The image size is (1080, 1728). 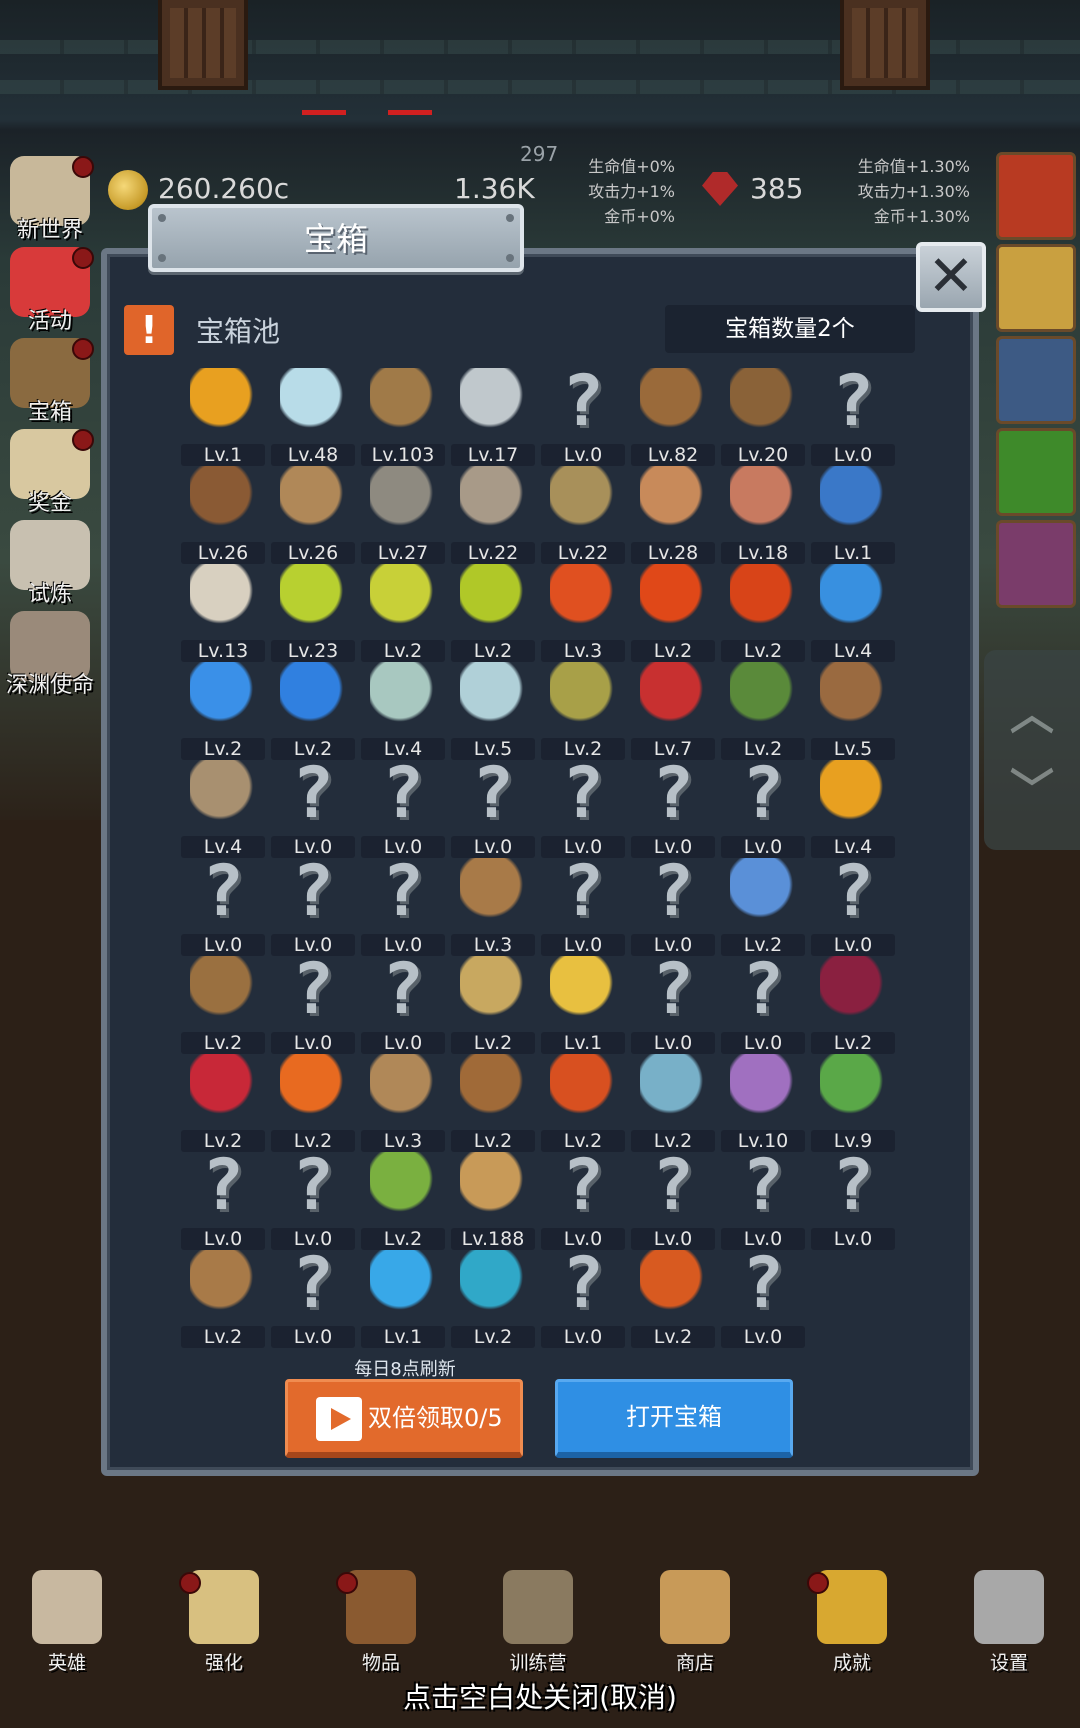 What do you see at coordinates (50, 562) in the screenshot?
I see `side-menu-item: 试炼` at bounding box center [50, 562].